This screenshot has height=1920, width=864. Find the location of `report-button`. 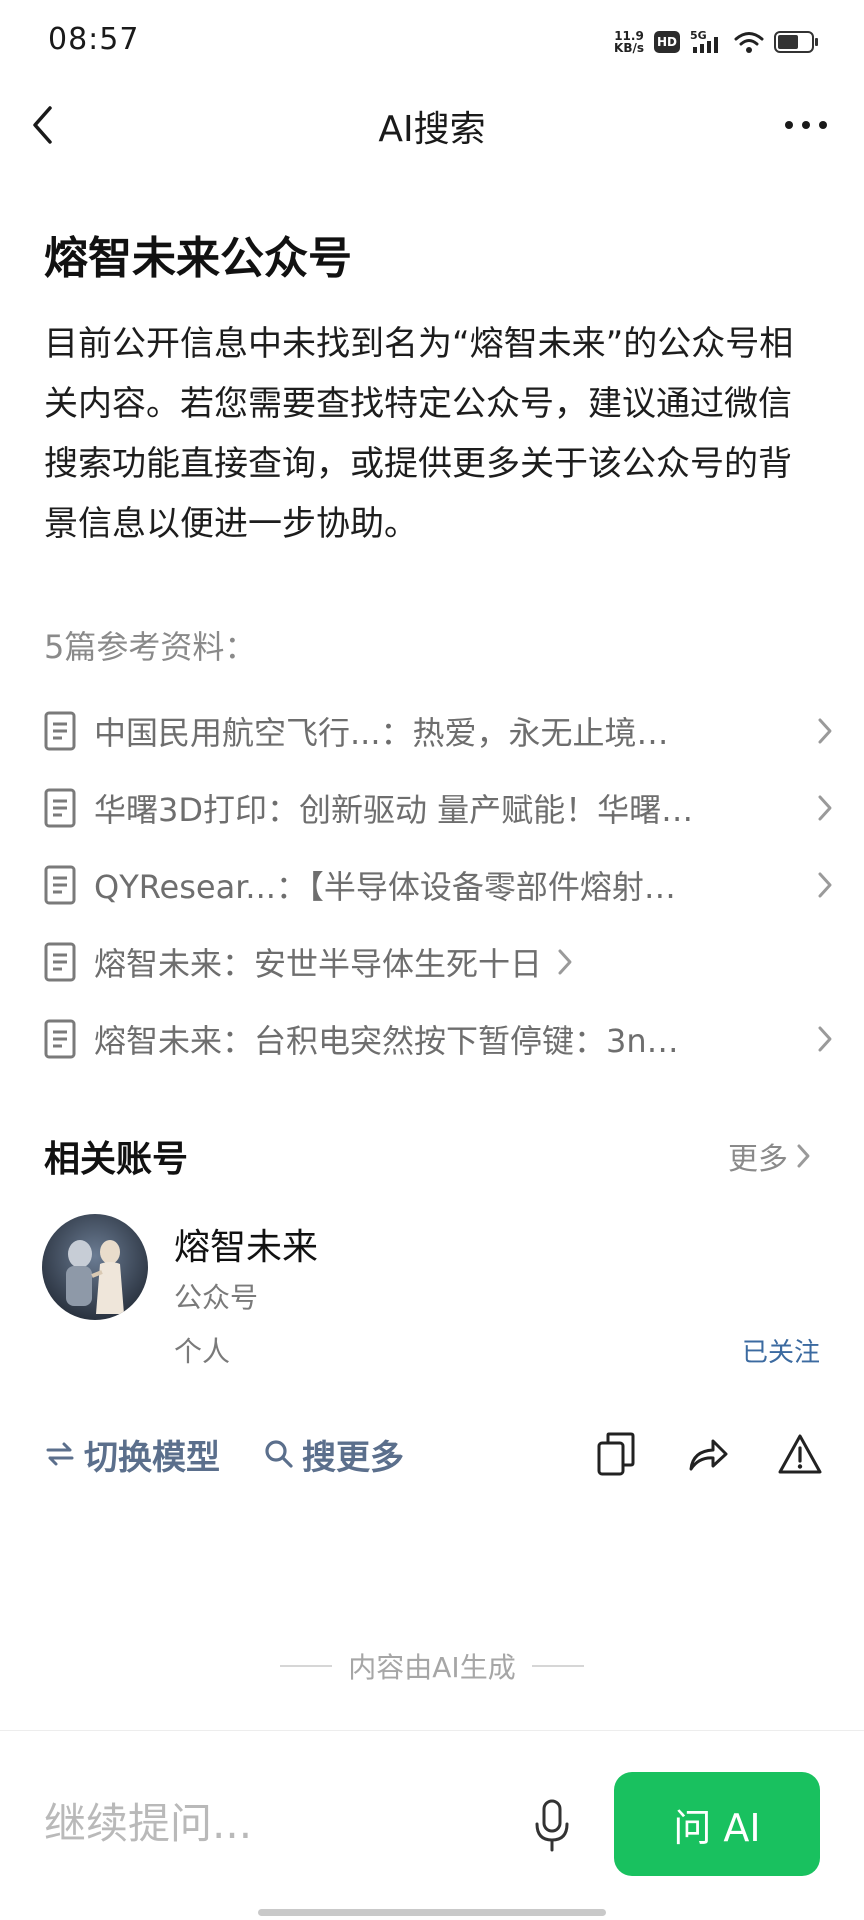

report-button is located at coordinates (800, 1454).